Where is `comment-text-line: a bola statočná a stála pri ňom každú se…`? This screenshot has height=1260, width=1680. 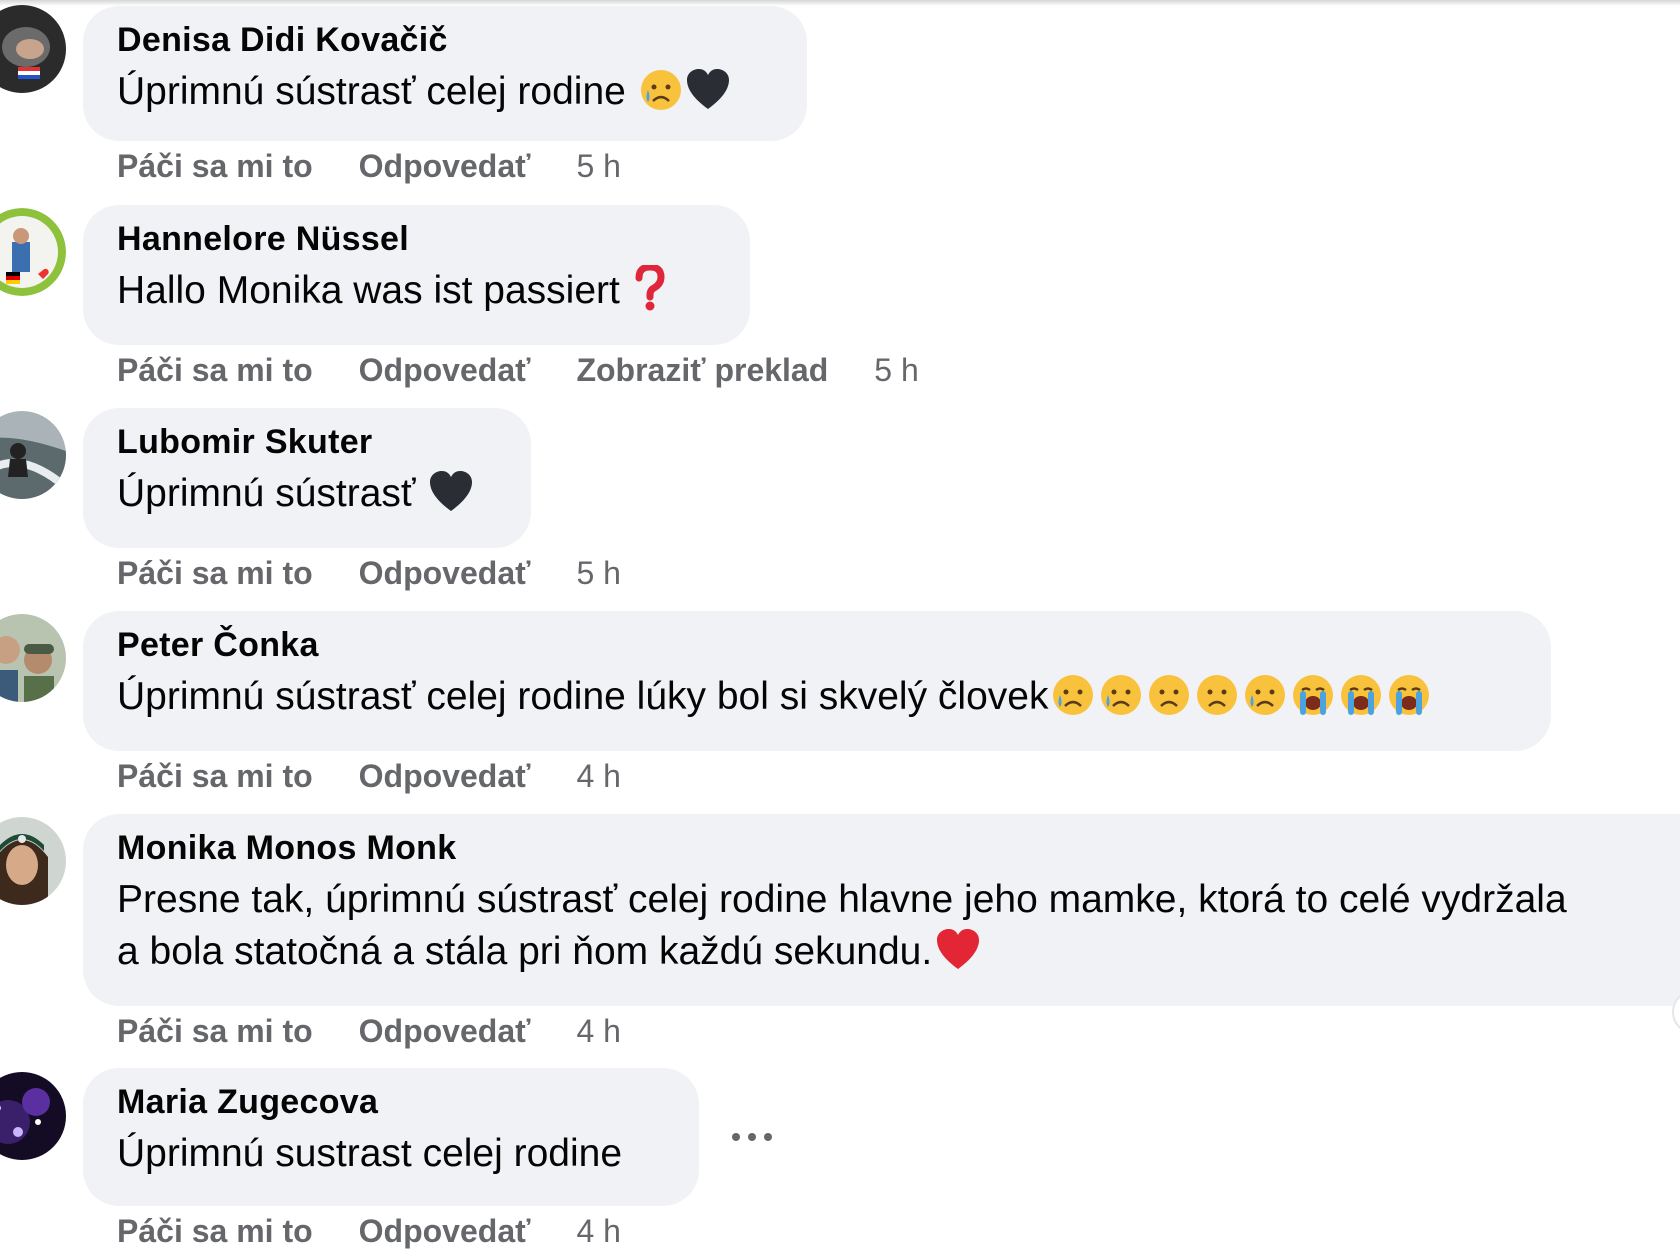 comment-text-line: a bola statočná a stála pri ňom každú se… is located at coordinates (893, 956).